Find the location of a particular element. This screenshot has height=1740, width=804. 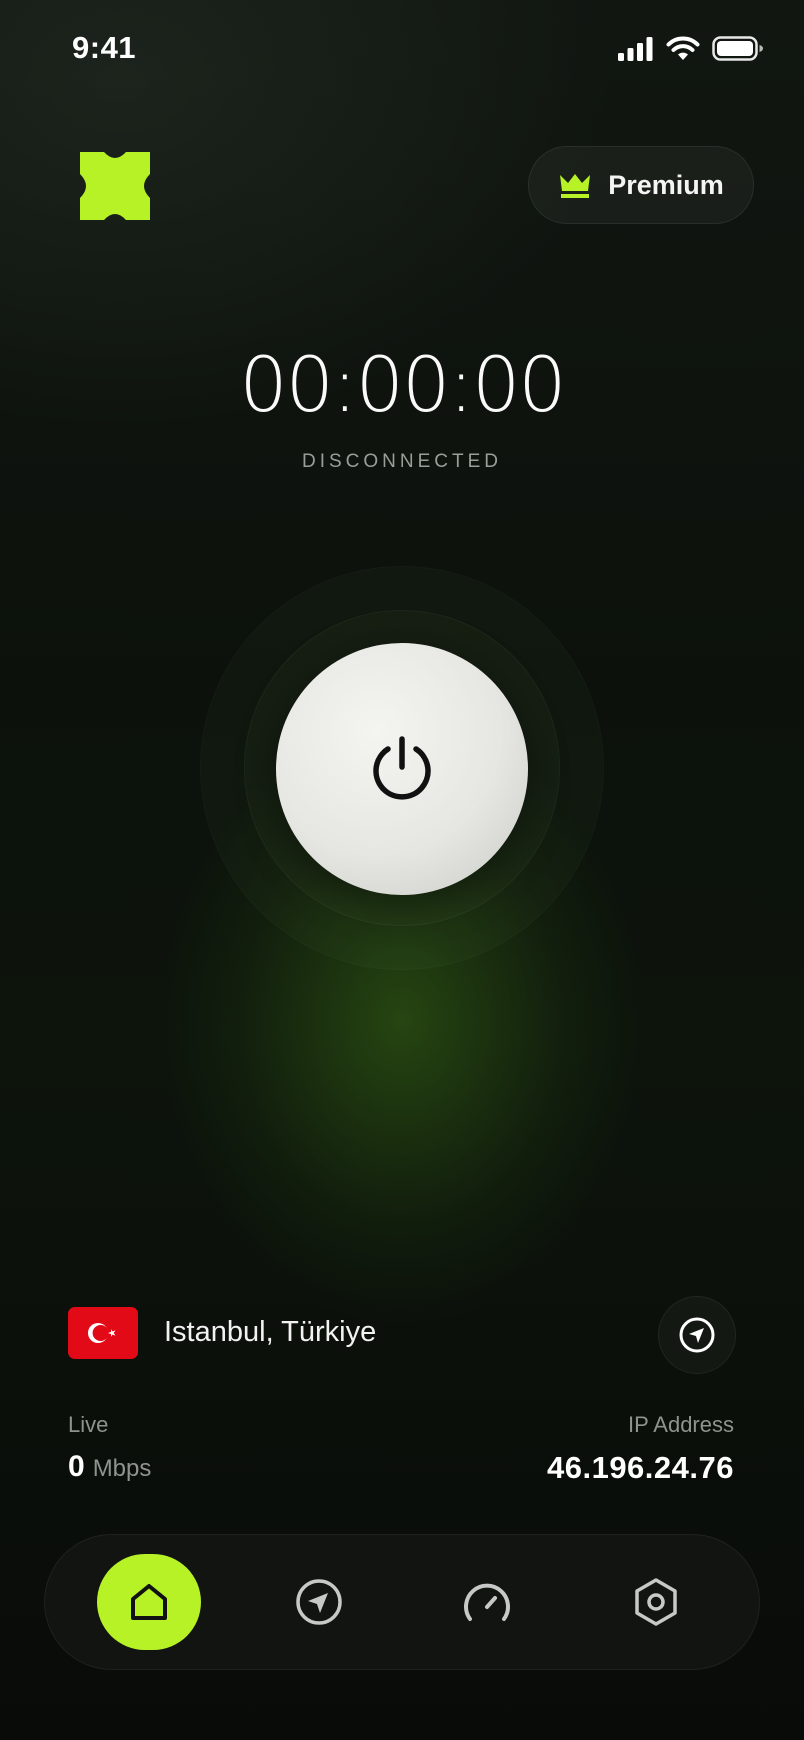

settings-icon is located at coordinates (656, 1602).